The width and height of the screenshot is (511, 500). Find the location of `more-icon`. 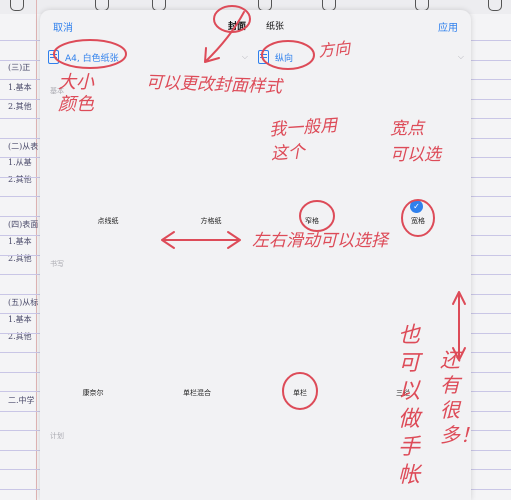

more-icon is located at coordinates (495, 5).